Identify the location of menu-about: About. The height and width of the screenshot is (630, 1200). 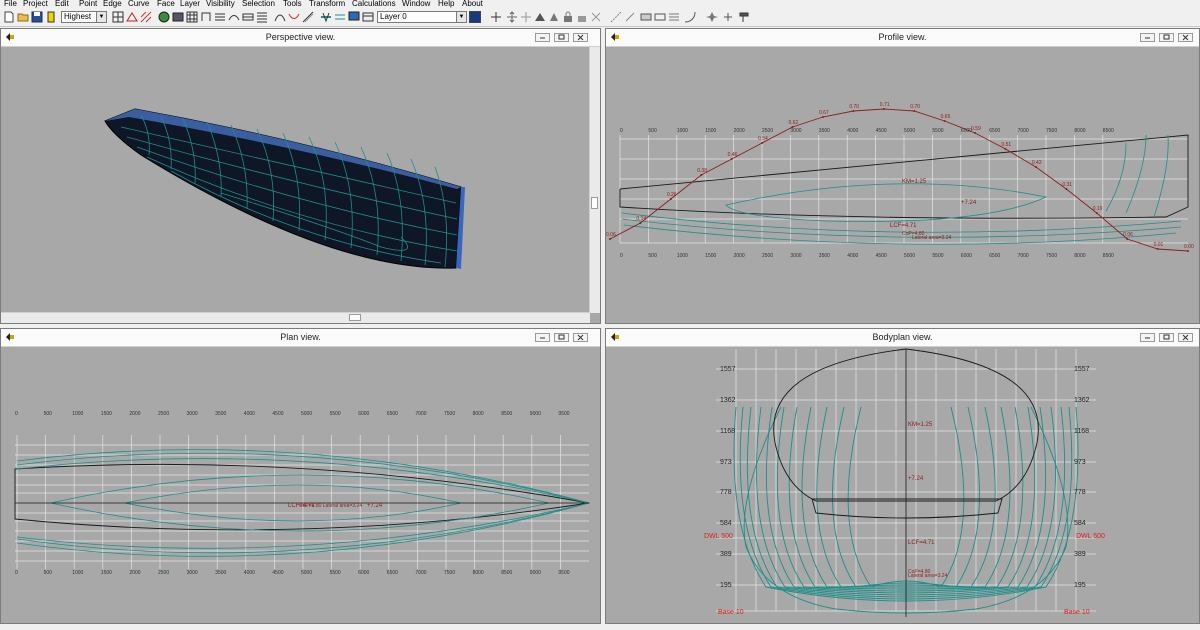
(472, 4).